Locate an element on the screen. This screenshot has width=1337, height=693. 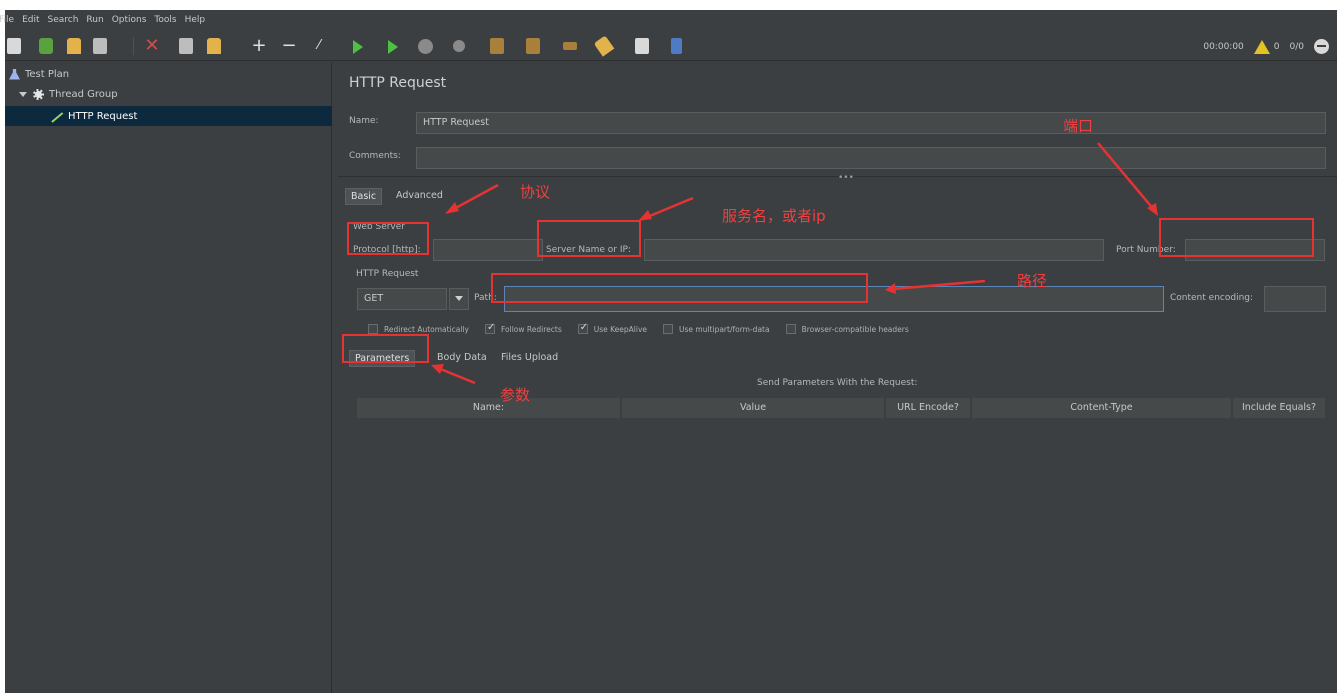
gear-icon is located at coordinates (38, 94).